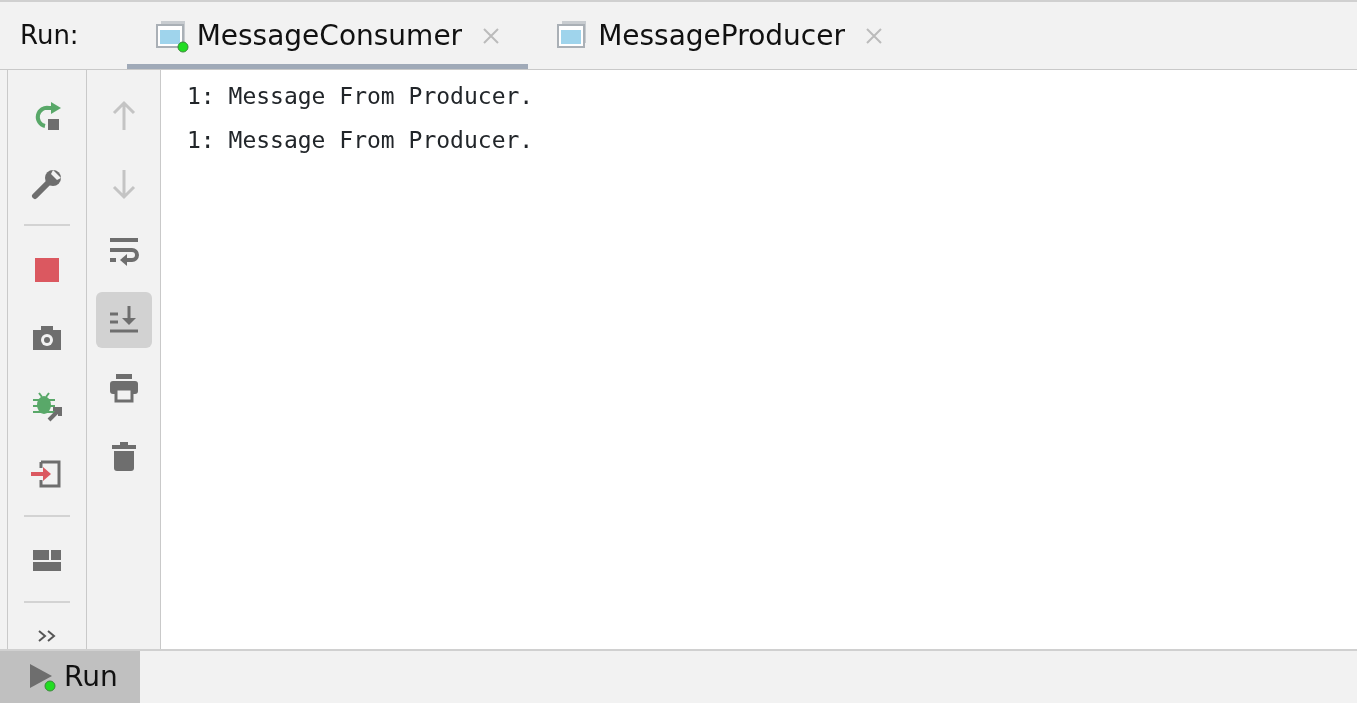 The image size is (1357, 703). I want to click on bug-arrow-icon, so click(47, 406).